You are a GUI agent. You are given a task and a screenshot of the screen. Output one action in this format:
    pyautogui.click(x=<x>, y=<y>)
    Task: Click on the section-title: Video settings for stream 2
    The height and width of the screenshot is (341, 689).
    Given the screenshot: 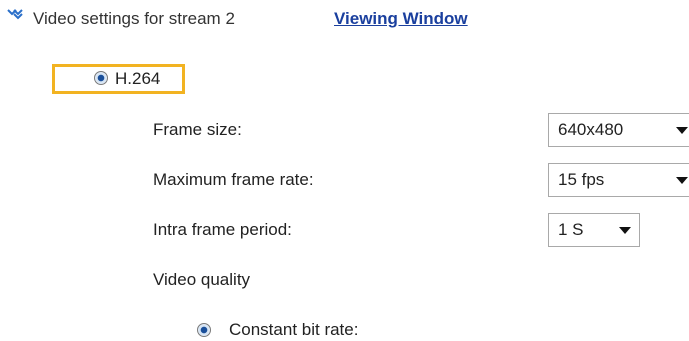 What is the action you would take?
    pyautogui.click(x=134, y=18)
    